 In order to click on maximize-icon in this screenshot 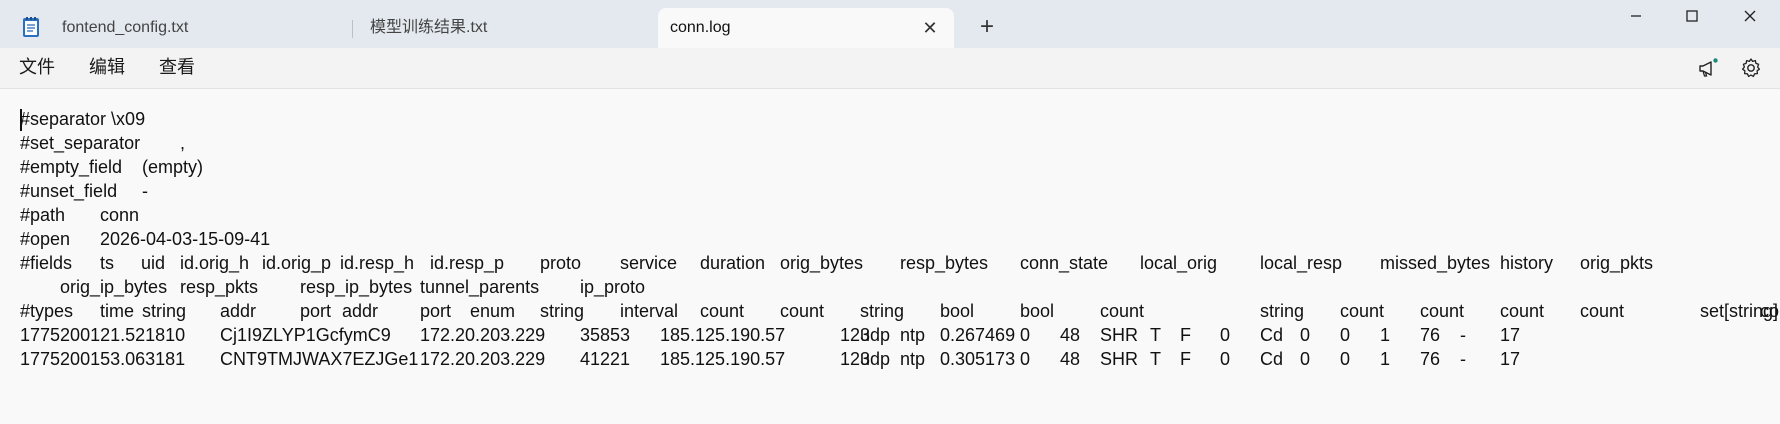, I will do `click(1692, 16)`.